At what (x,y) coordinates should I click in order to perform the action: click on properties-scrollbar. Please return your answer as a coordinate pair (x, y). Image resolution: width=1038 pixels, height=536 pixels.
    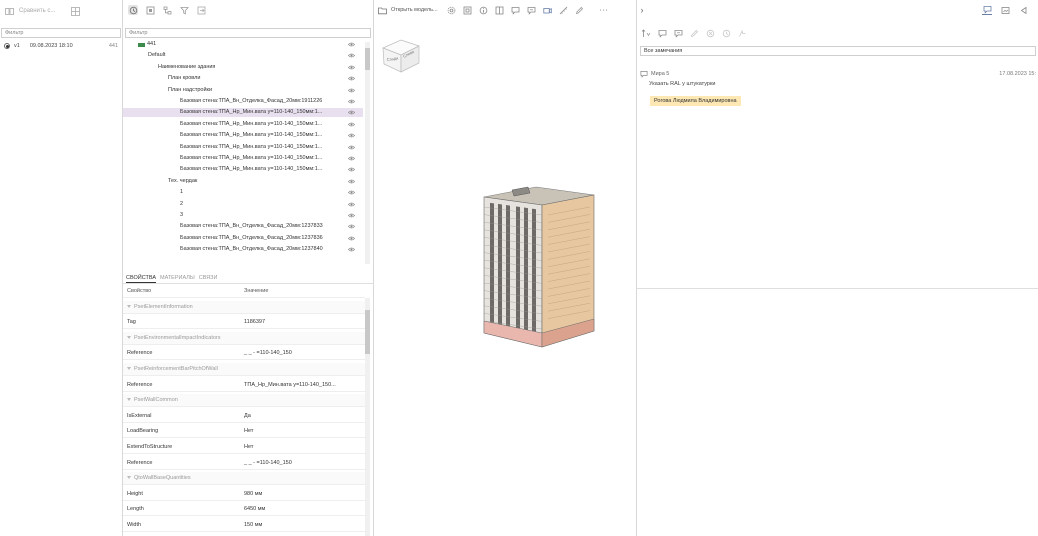
    Looking at the image, I should click on (367, 417).